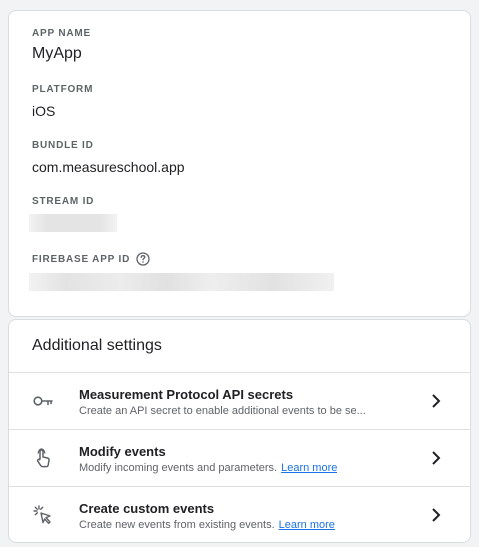  Describe the element at coordinates (186, 394) in the screenshot. I see `row-title: Measurement Protocol API secrets` at that location.